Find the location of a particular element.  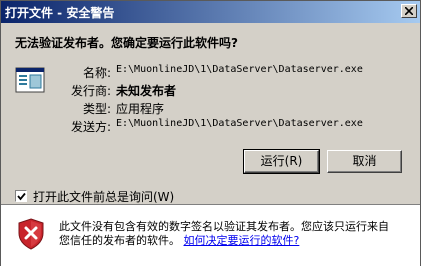

checkmark-icon is located at coordinates (21, 196).